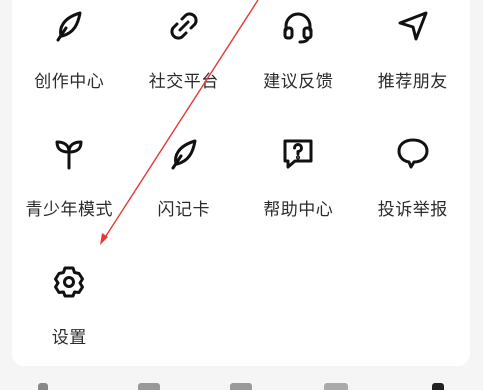 This screenshot has width=483, height=390. Describe the element at coordinates (412, 210) in the screenshot. I see `tile-label: 投诉举报` at that location.